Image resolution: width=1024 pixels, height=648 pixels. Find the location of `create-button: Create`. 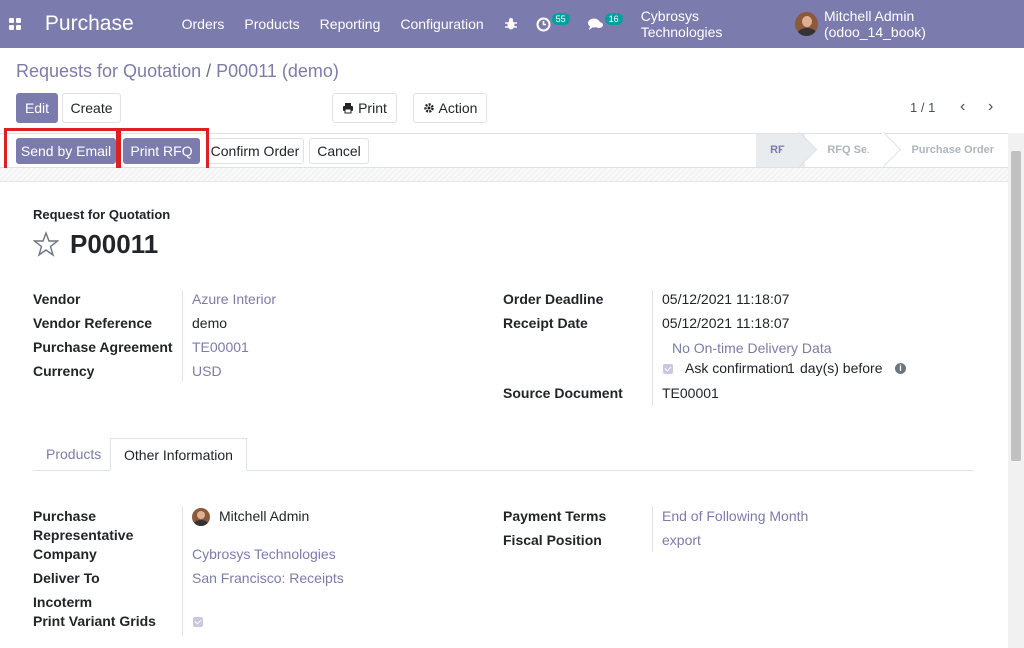

create-button: Create is located at coordinates (91, 108).